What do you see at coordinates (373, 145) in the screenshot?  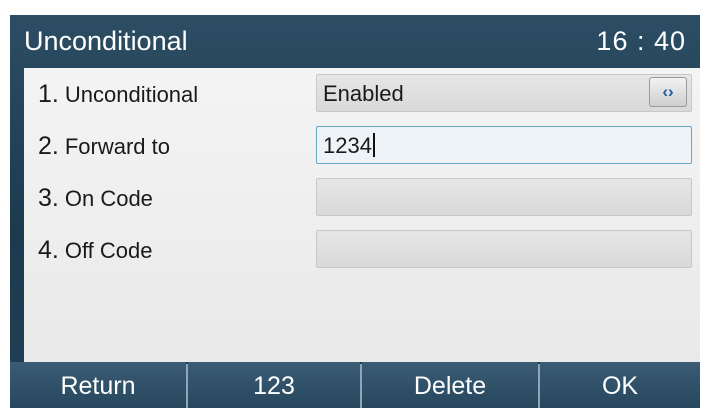 I see `text-cursor` at bounding box center [373, 145].